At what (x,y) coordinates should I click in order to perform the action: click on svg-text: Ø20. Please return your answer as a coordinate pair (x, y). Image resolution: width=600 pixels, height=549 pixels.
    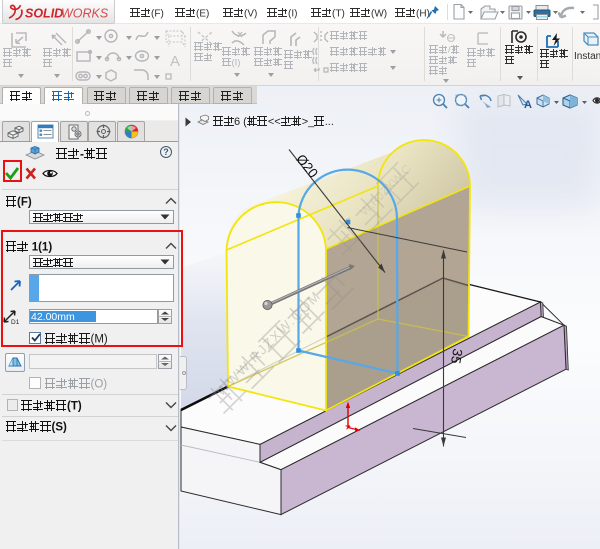
    Looking at the image, I should click on (307, 165).